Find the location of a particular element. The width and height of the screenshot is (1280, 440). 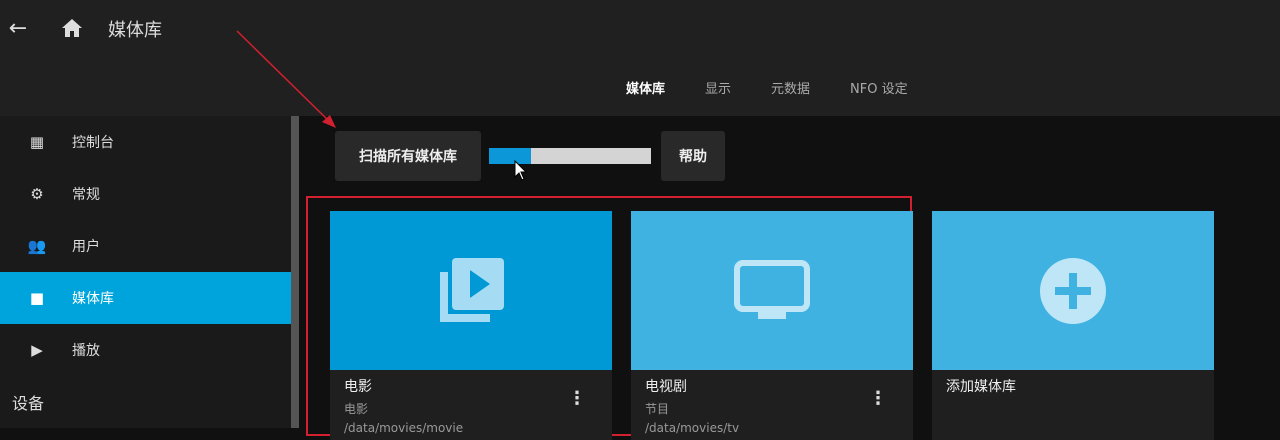

library-path: /data/movies/movie is located at coordinates (404, 428).